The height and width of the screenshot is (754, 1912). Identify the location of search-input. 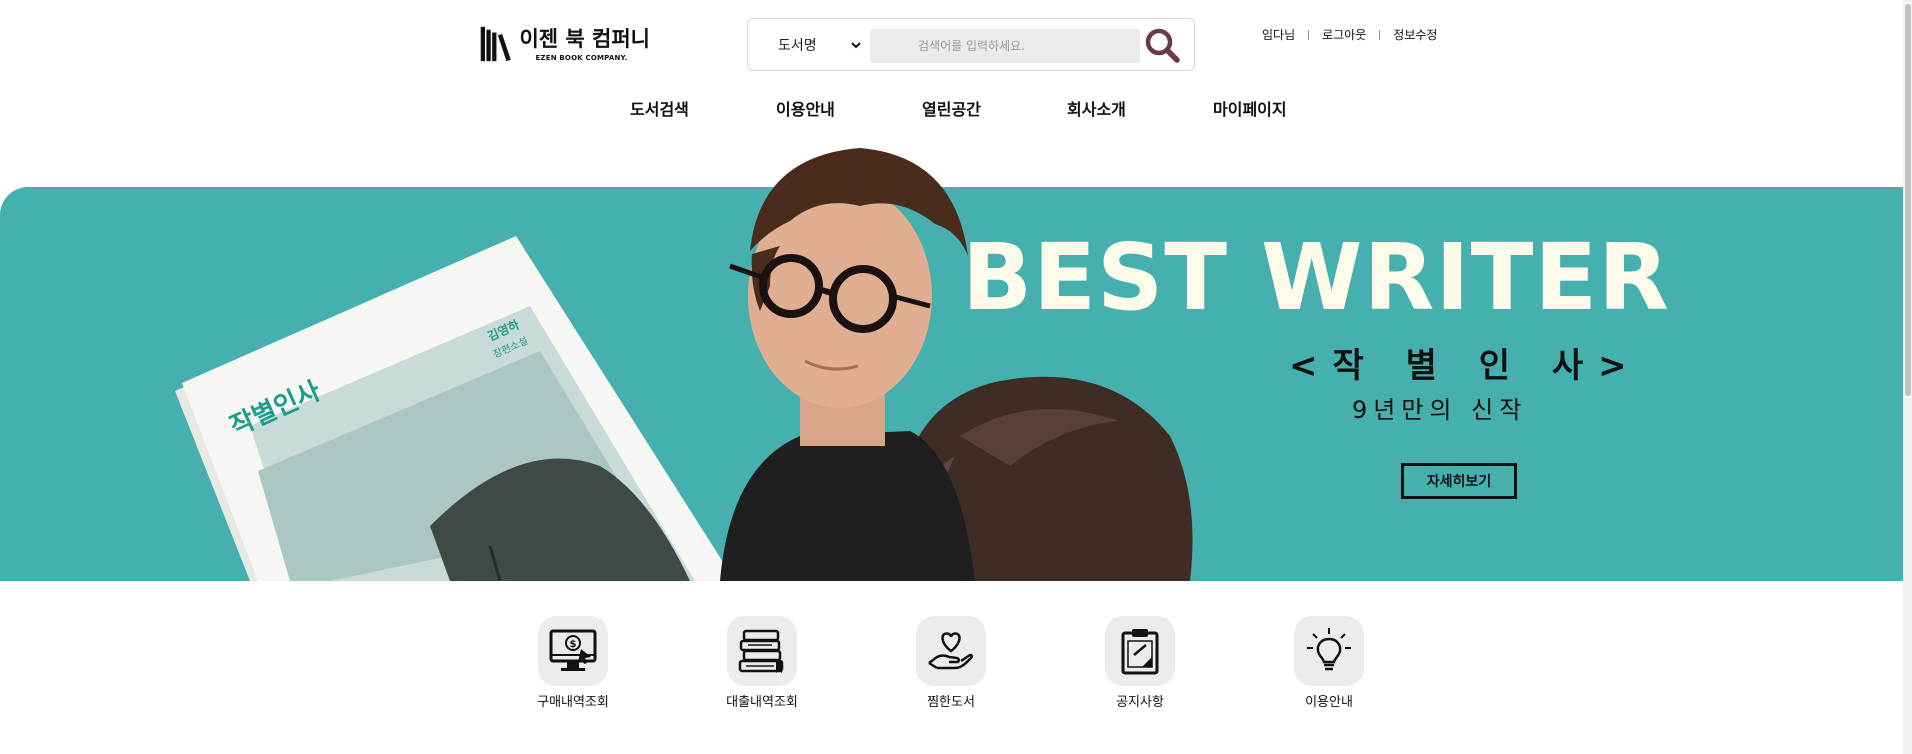
(1005, 46).